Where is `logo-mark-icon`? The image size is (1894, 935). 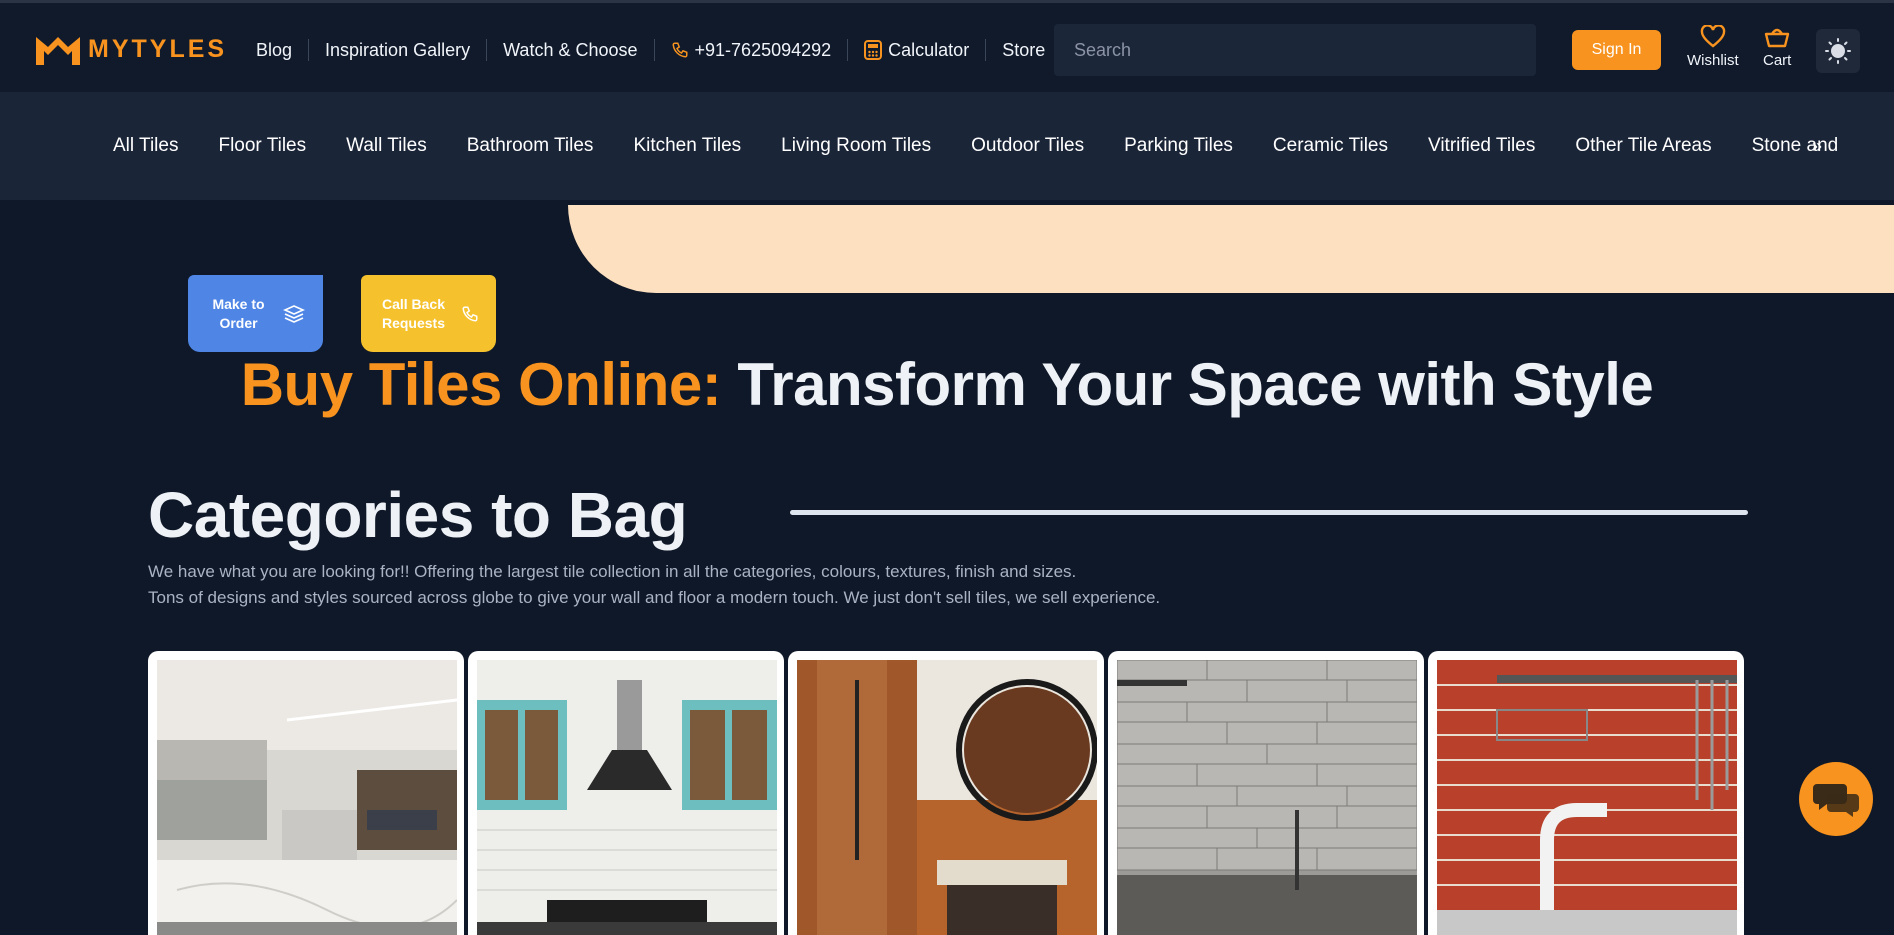 logo-mark-icon is located at coordinates (58, 51).